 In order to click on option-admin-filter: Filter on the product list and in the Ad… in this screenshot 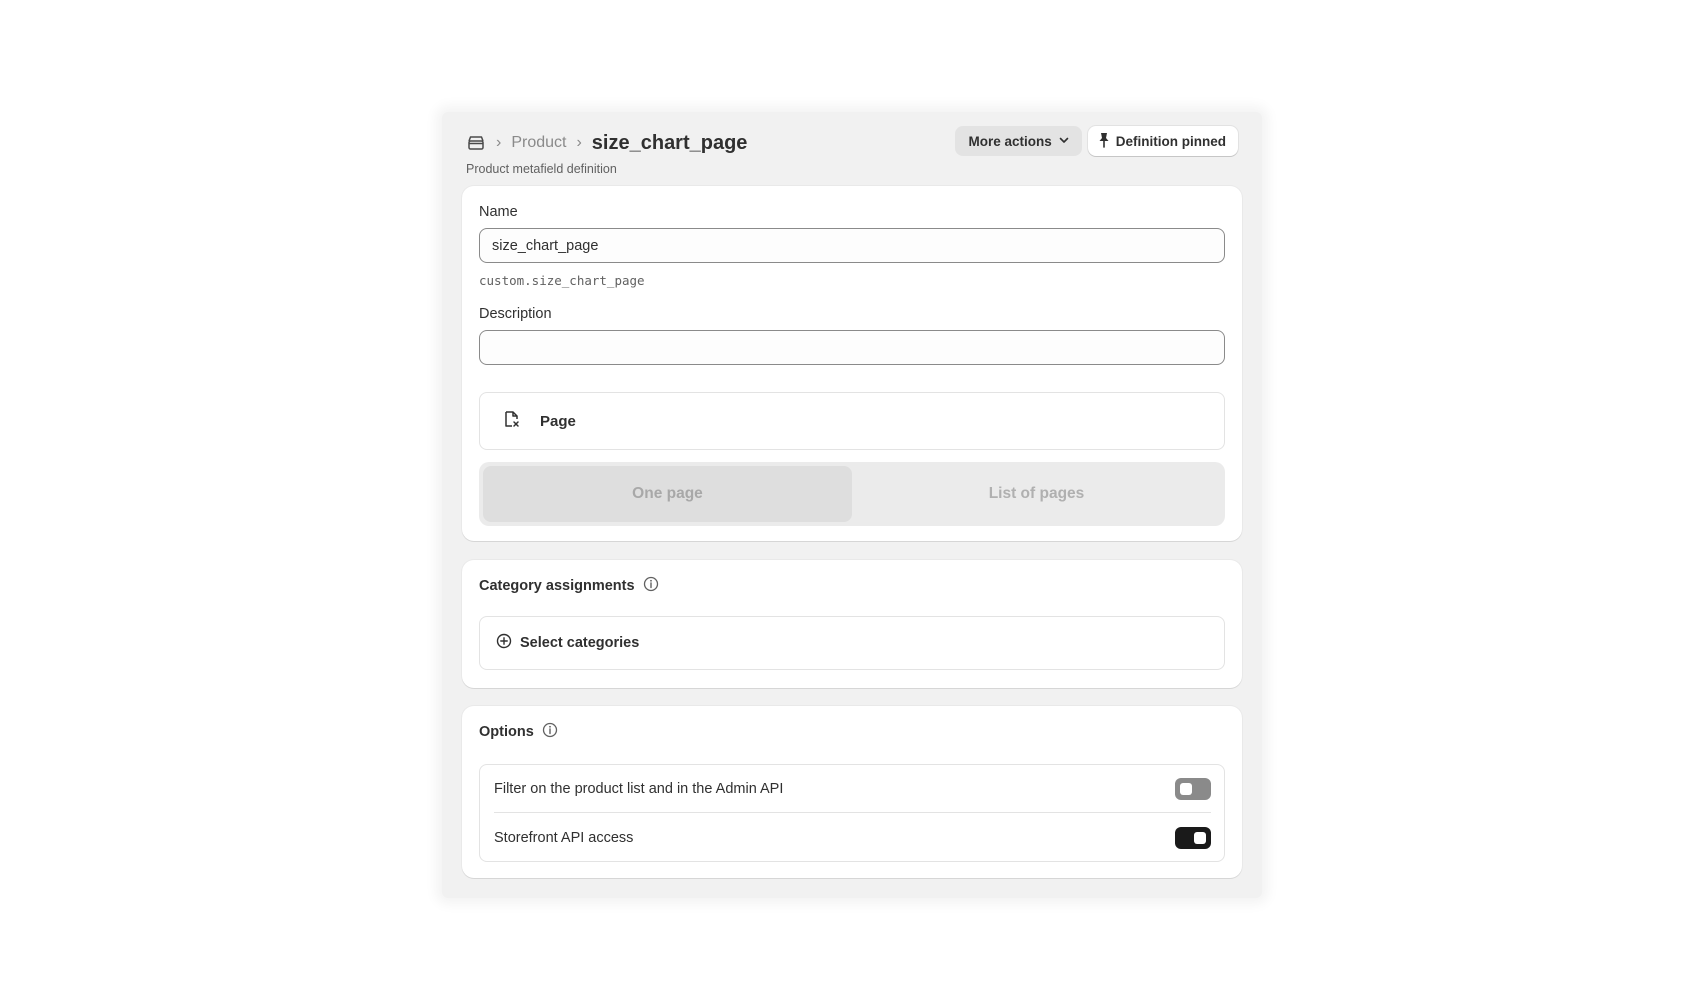, I will do `click(852, 789)`.